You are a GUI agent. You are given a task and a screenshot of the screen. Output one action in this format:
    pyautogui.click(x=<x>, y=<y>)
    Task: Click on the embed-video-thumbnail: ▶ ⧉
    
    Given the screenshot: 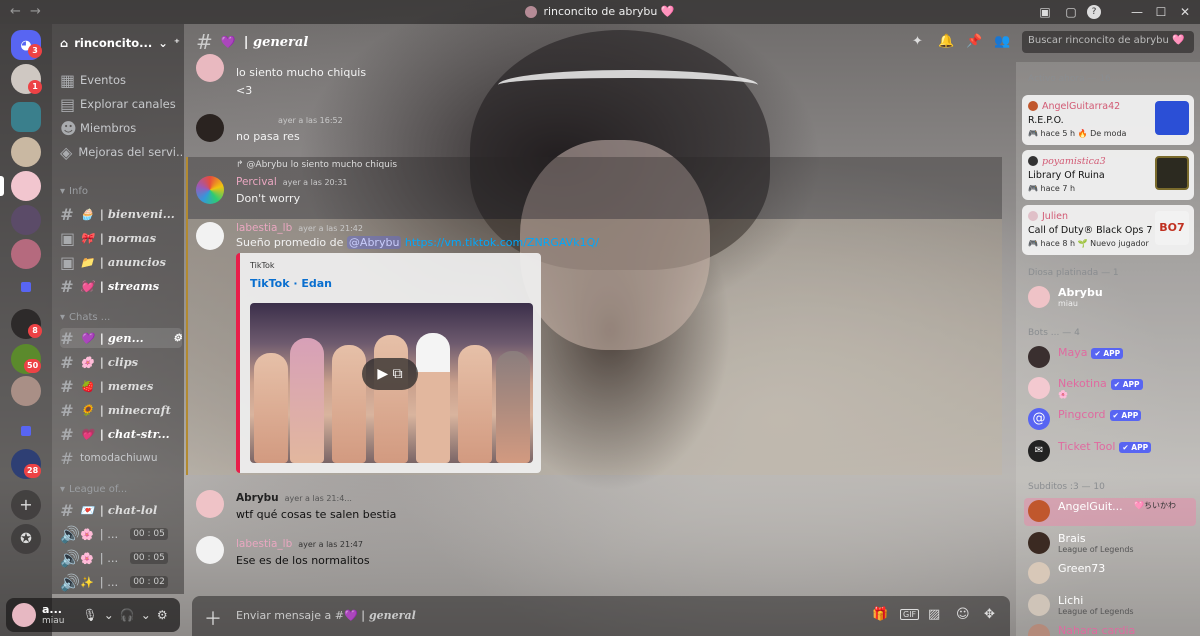 What is the action you would take?
    pyautogui.click(x=391, y=383)
    